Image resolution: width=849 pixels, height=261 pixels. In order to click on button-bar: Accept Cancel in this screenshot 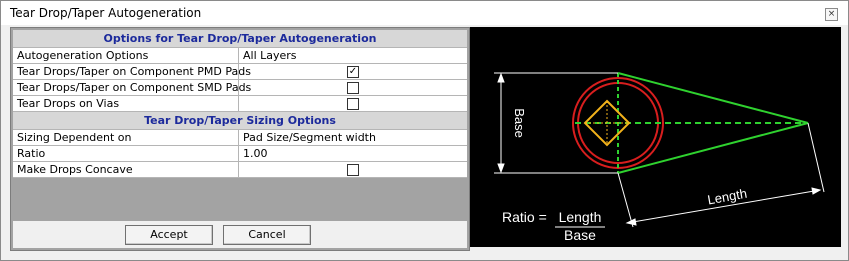, I will do `click(240, 234)`.